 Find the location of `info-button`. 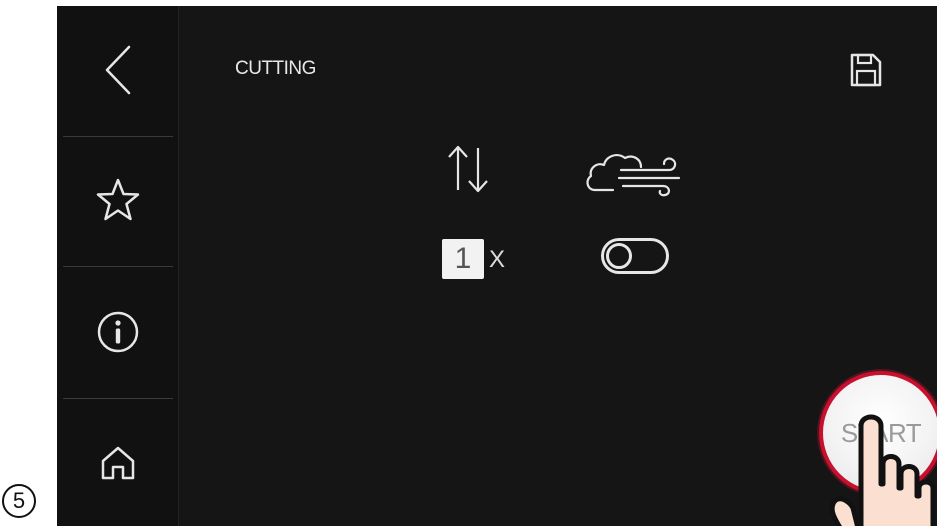

info-button is located at coordinates (118, 332).